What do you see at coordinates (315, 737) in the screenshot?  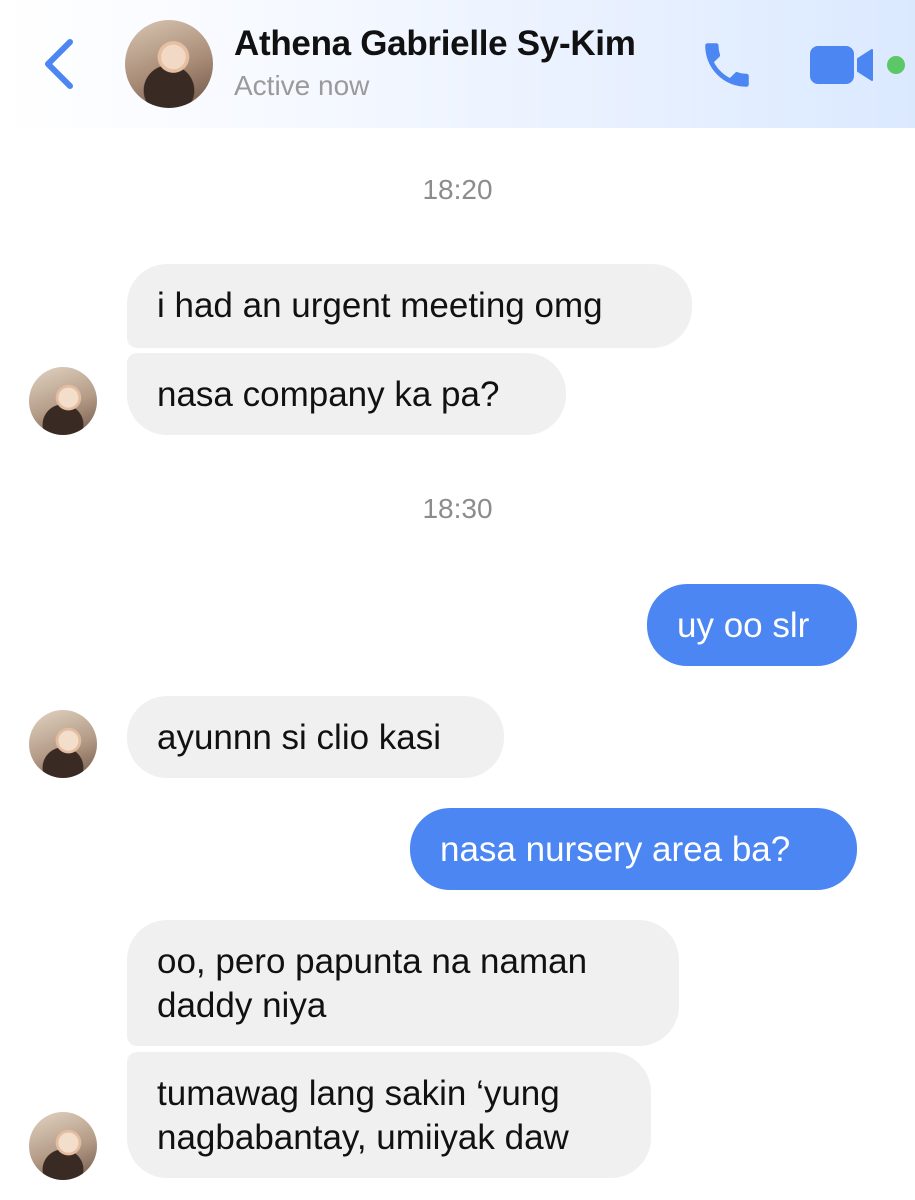 I see `incoming-message: ayunnn si clio kasi` at bounding box center [315, 737].